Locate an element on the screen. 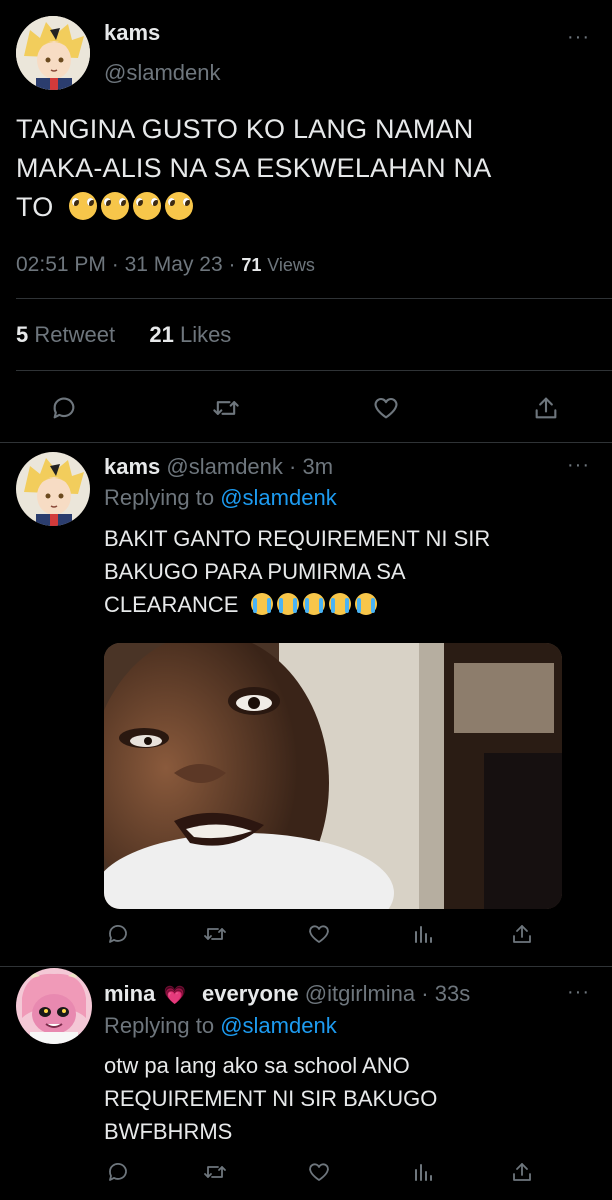  reply-text-line-3: CLEARANCE is located at coordinates (344, 604).